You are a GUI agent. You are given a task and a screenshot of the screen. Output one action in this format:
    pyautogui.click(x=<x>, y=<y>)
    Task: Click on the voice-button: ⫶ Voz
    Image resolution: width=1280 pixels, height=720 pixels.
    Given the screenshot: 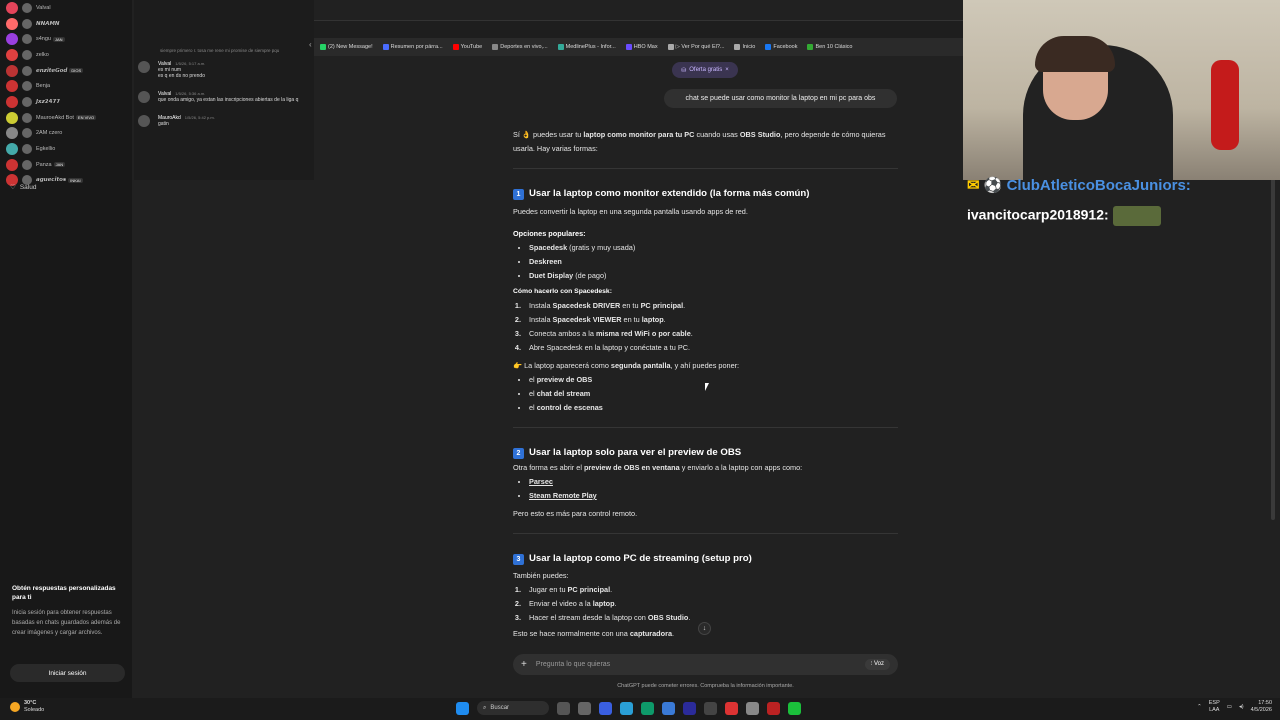 What is the action you would take?
    pyautogui.click(x=877, y=664)
    